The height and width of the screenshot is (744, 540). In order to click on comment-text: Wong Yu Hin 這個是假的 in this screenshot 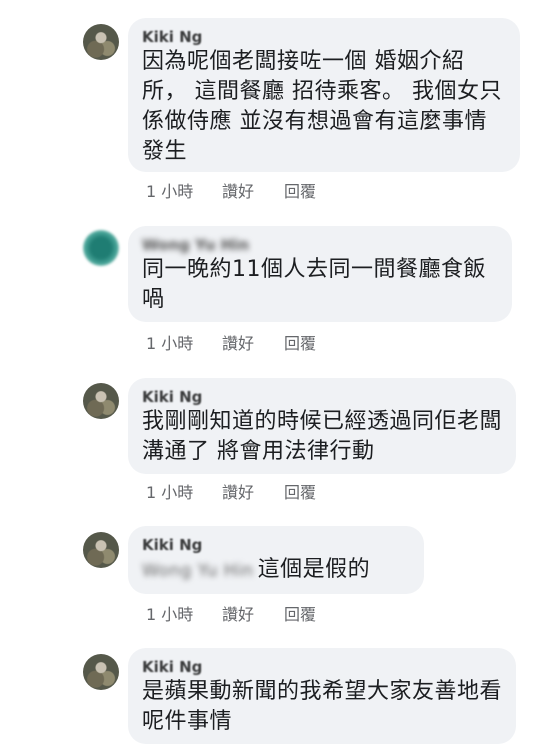, I will do `click(276, 570)`.